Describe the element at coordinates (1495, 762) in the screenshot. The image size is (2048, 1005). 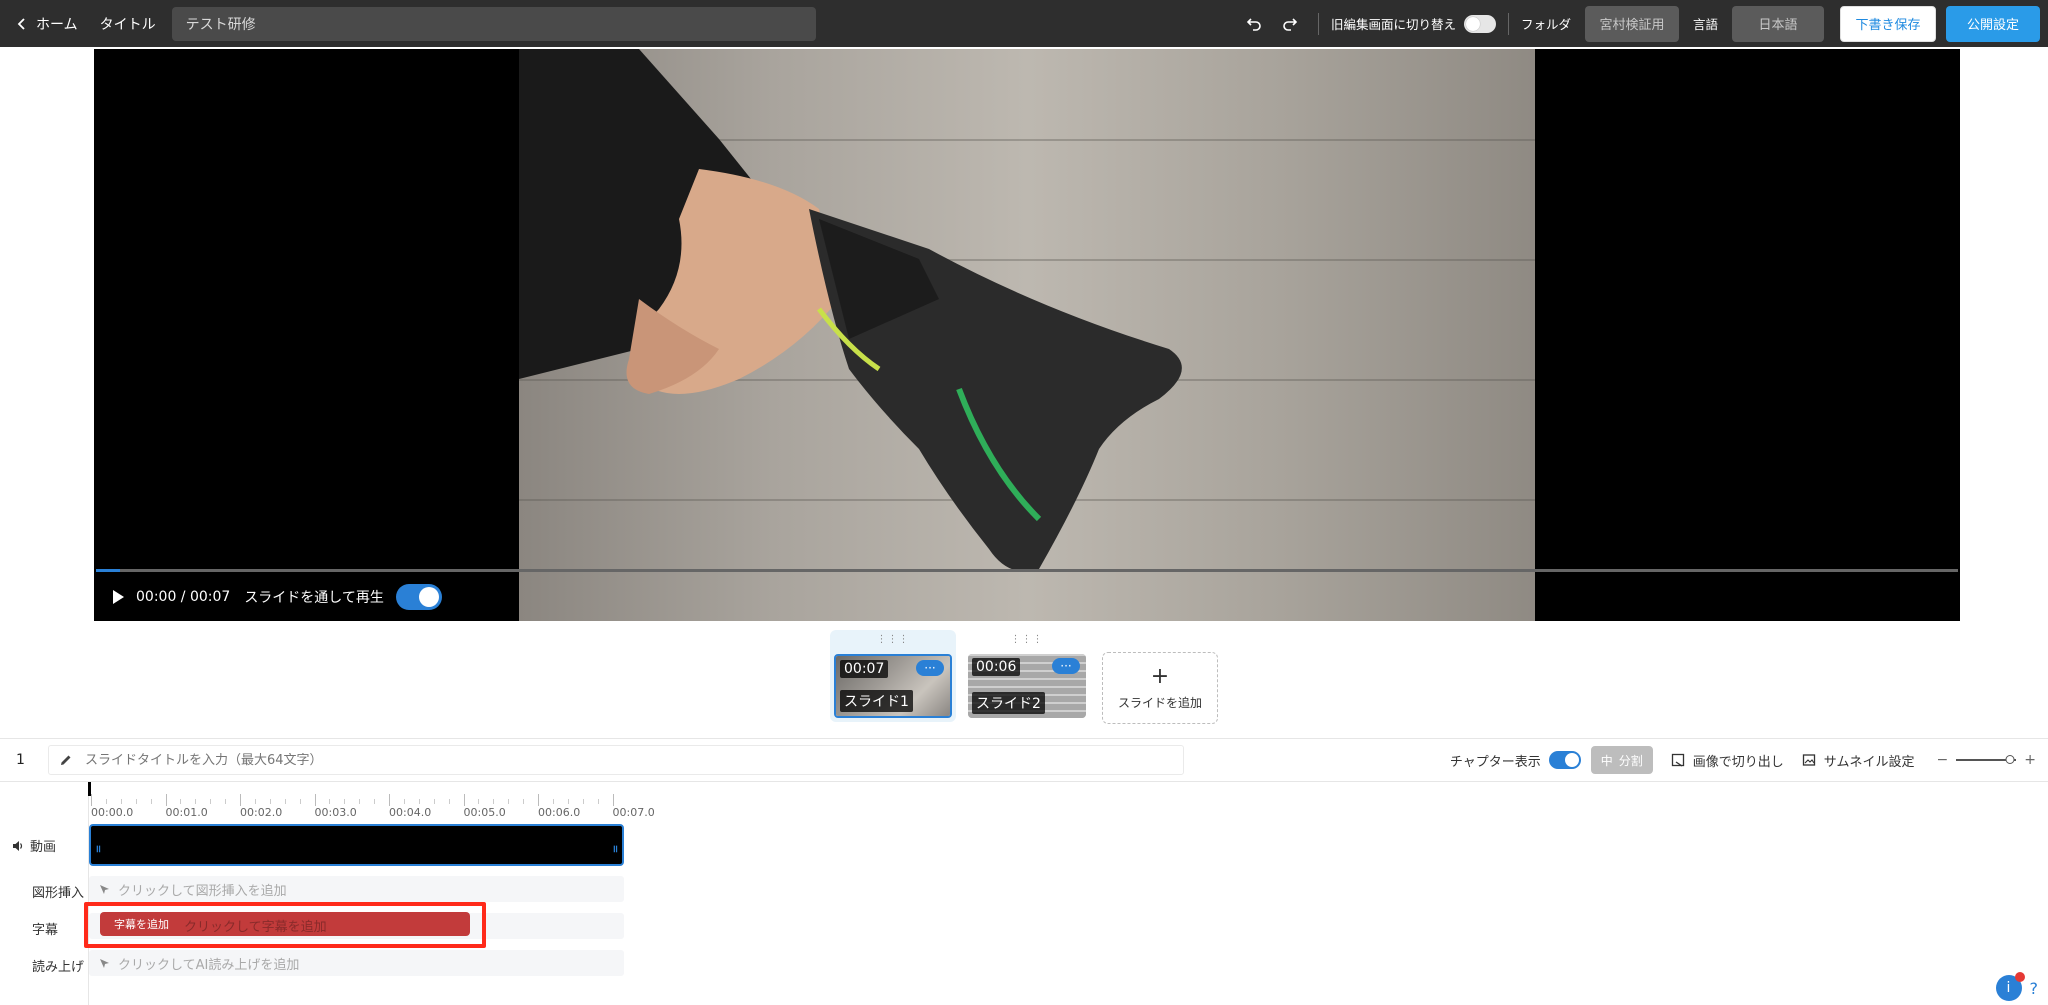
I see `chapter-display-label: チャプター表示` at that location.